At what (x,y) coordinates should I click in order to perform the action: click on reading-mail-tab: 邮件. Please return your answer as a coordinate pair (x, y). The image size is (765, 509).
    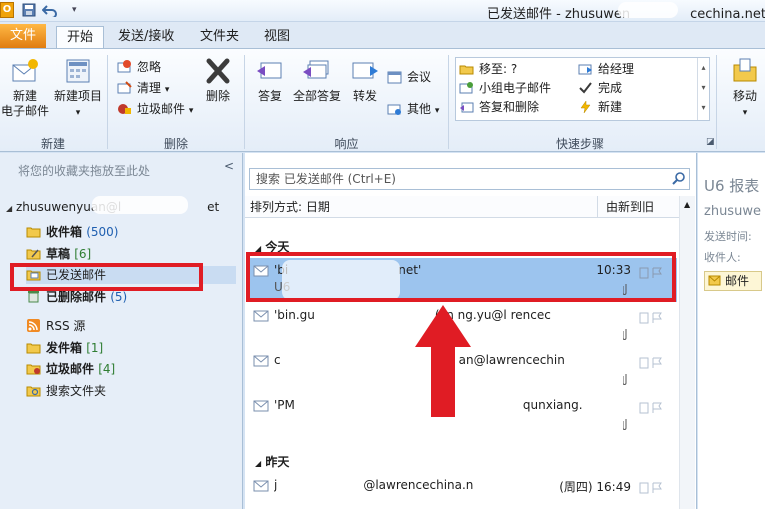
    Looking at the image, I should click on (733, 281).